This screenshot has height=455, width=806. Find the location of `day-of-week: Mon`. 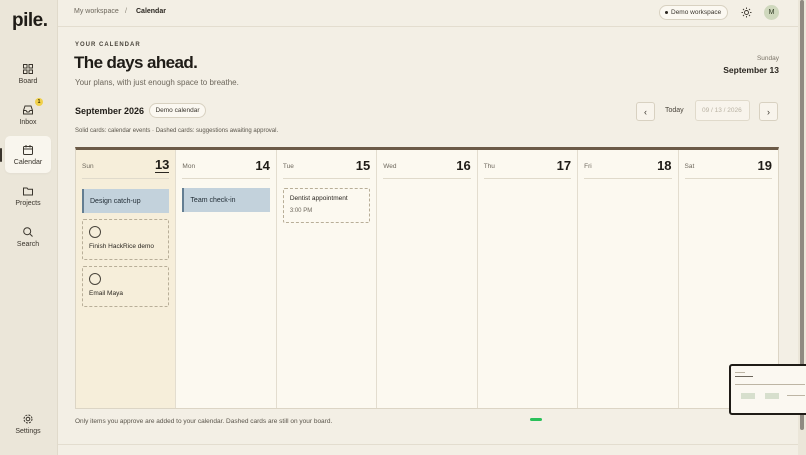

day-of-week: Mon is located at coordinates (189, 166).